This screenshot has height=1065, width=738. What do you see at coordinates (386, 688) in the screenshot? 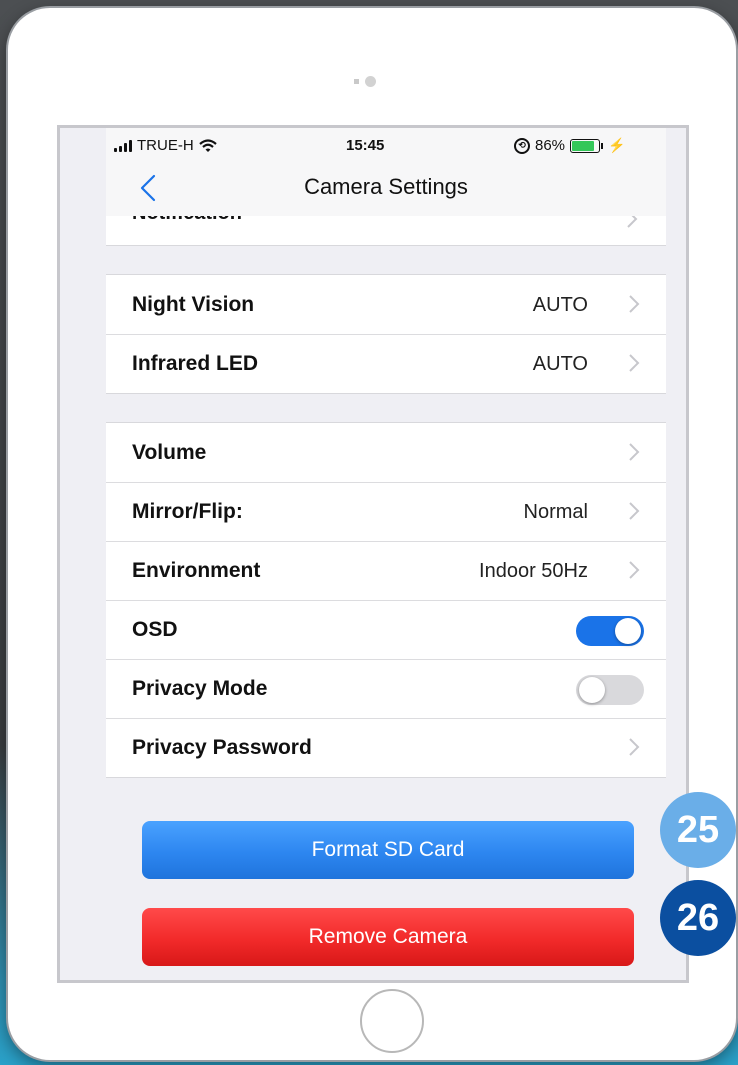
I see `settings-row-privacy-mode: Privacy Mode` at bounding box center [386, 688].